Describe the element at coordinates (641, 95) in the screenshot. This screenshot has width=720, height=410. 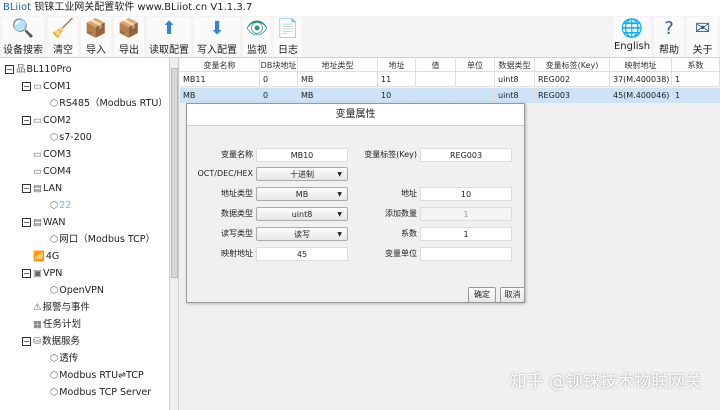
I see `table-cell: 45(M.400046)` at that location.